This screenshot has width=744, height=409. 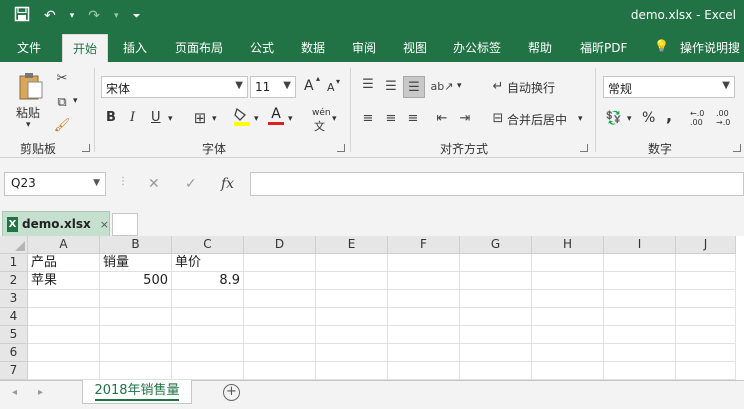 I want to click on row-header-1: 1, so click(x=14, y=263).